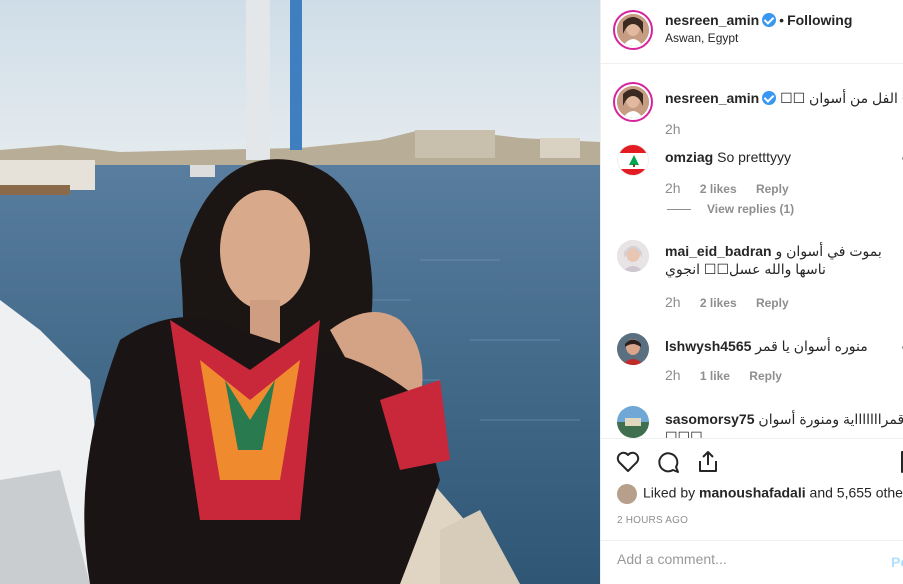 This screenshot has height=584, width=903. I want to click on post-timestamp: 2 HOURS AGO, so click(652, 520).